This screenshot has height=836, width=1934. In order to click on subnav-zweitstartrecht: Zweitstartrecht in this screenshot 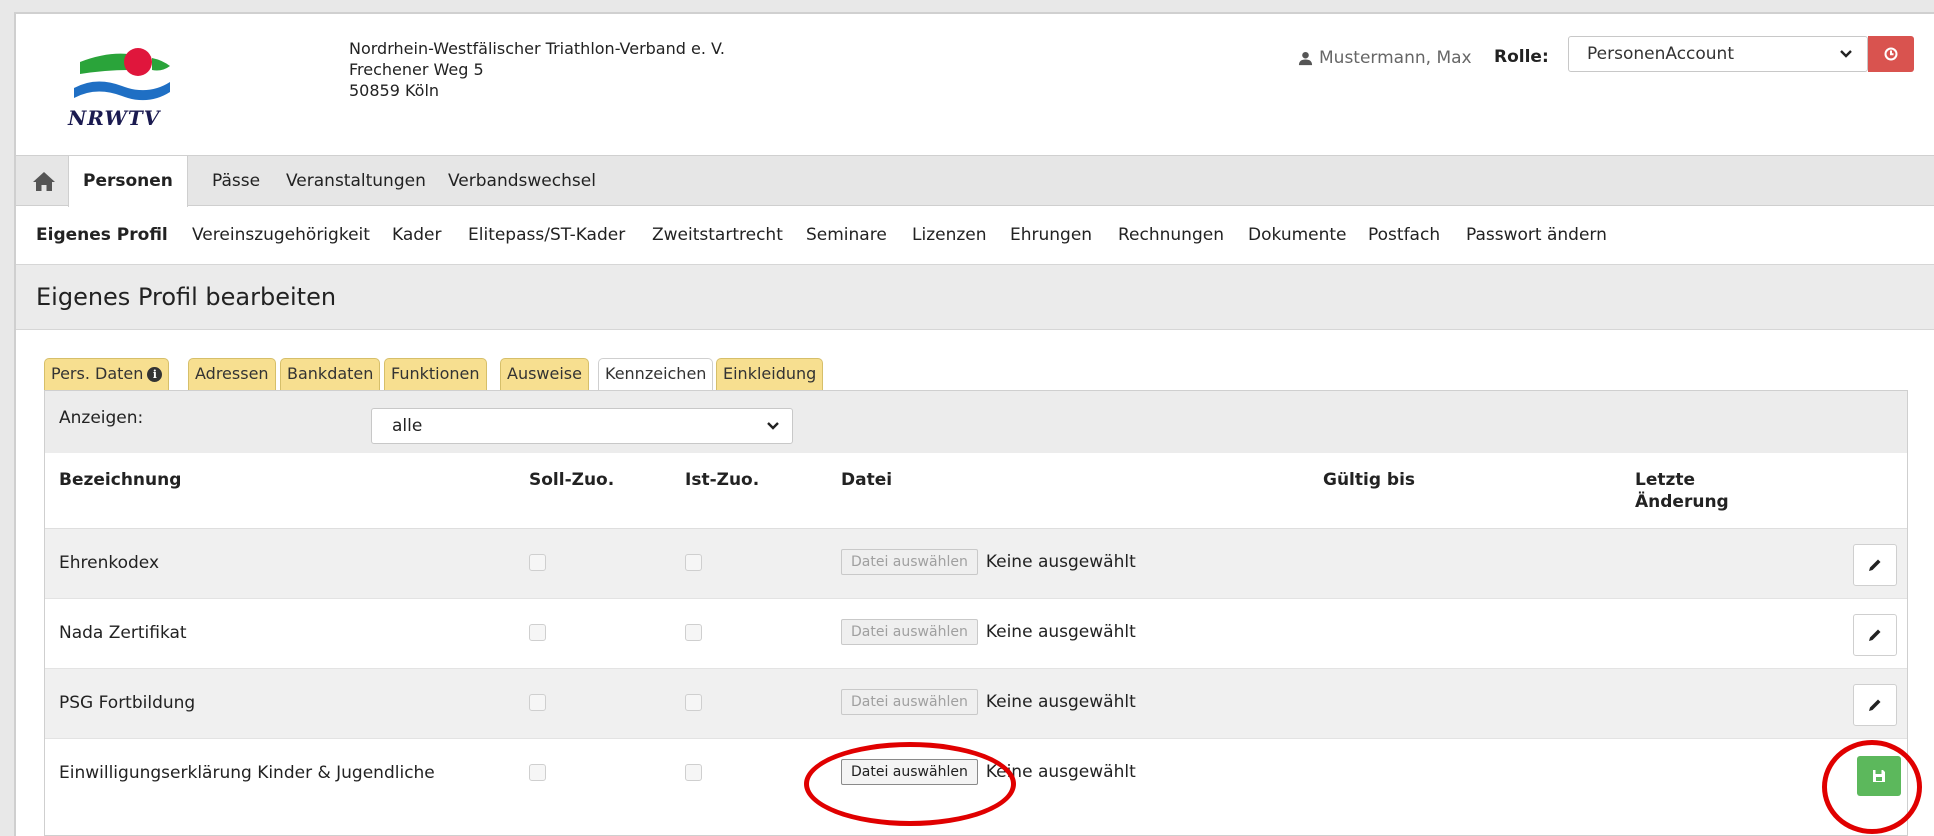, I will do `click(717, 235)`.